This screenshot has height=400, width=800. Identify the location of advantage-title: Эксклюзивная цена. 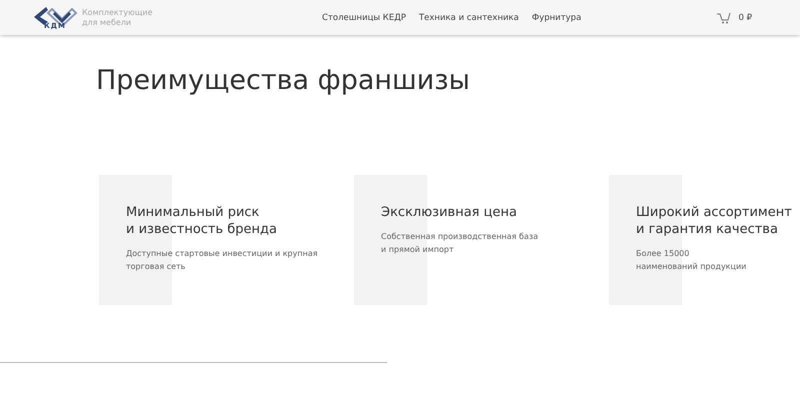
(449, 212).